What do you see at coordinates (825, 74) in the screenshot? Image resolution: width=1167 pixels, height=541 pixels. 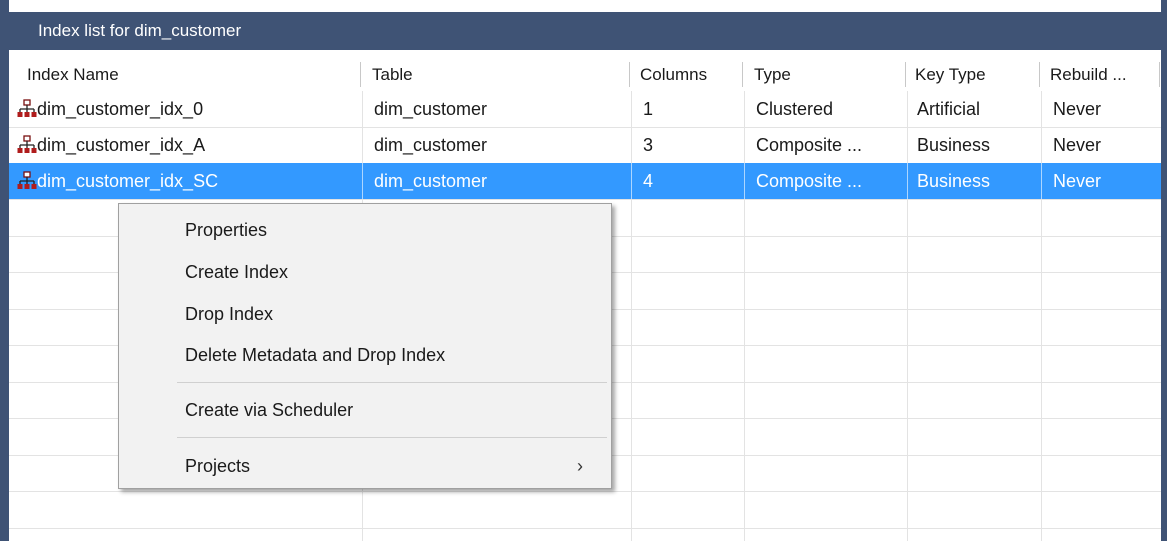 I see `column-header-type: Type` at bounding box center [825, 74].